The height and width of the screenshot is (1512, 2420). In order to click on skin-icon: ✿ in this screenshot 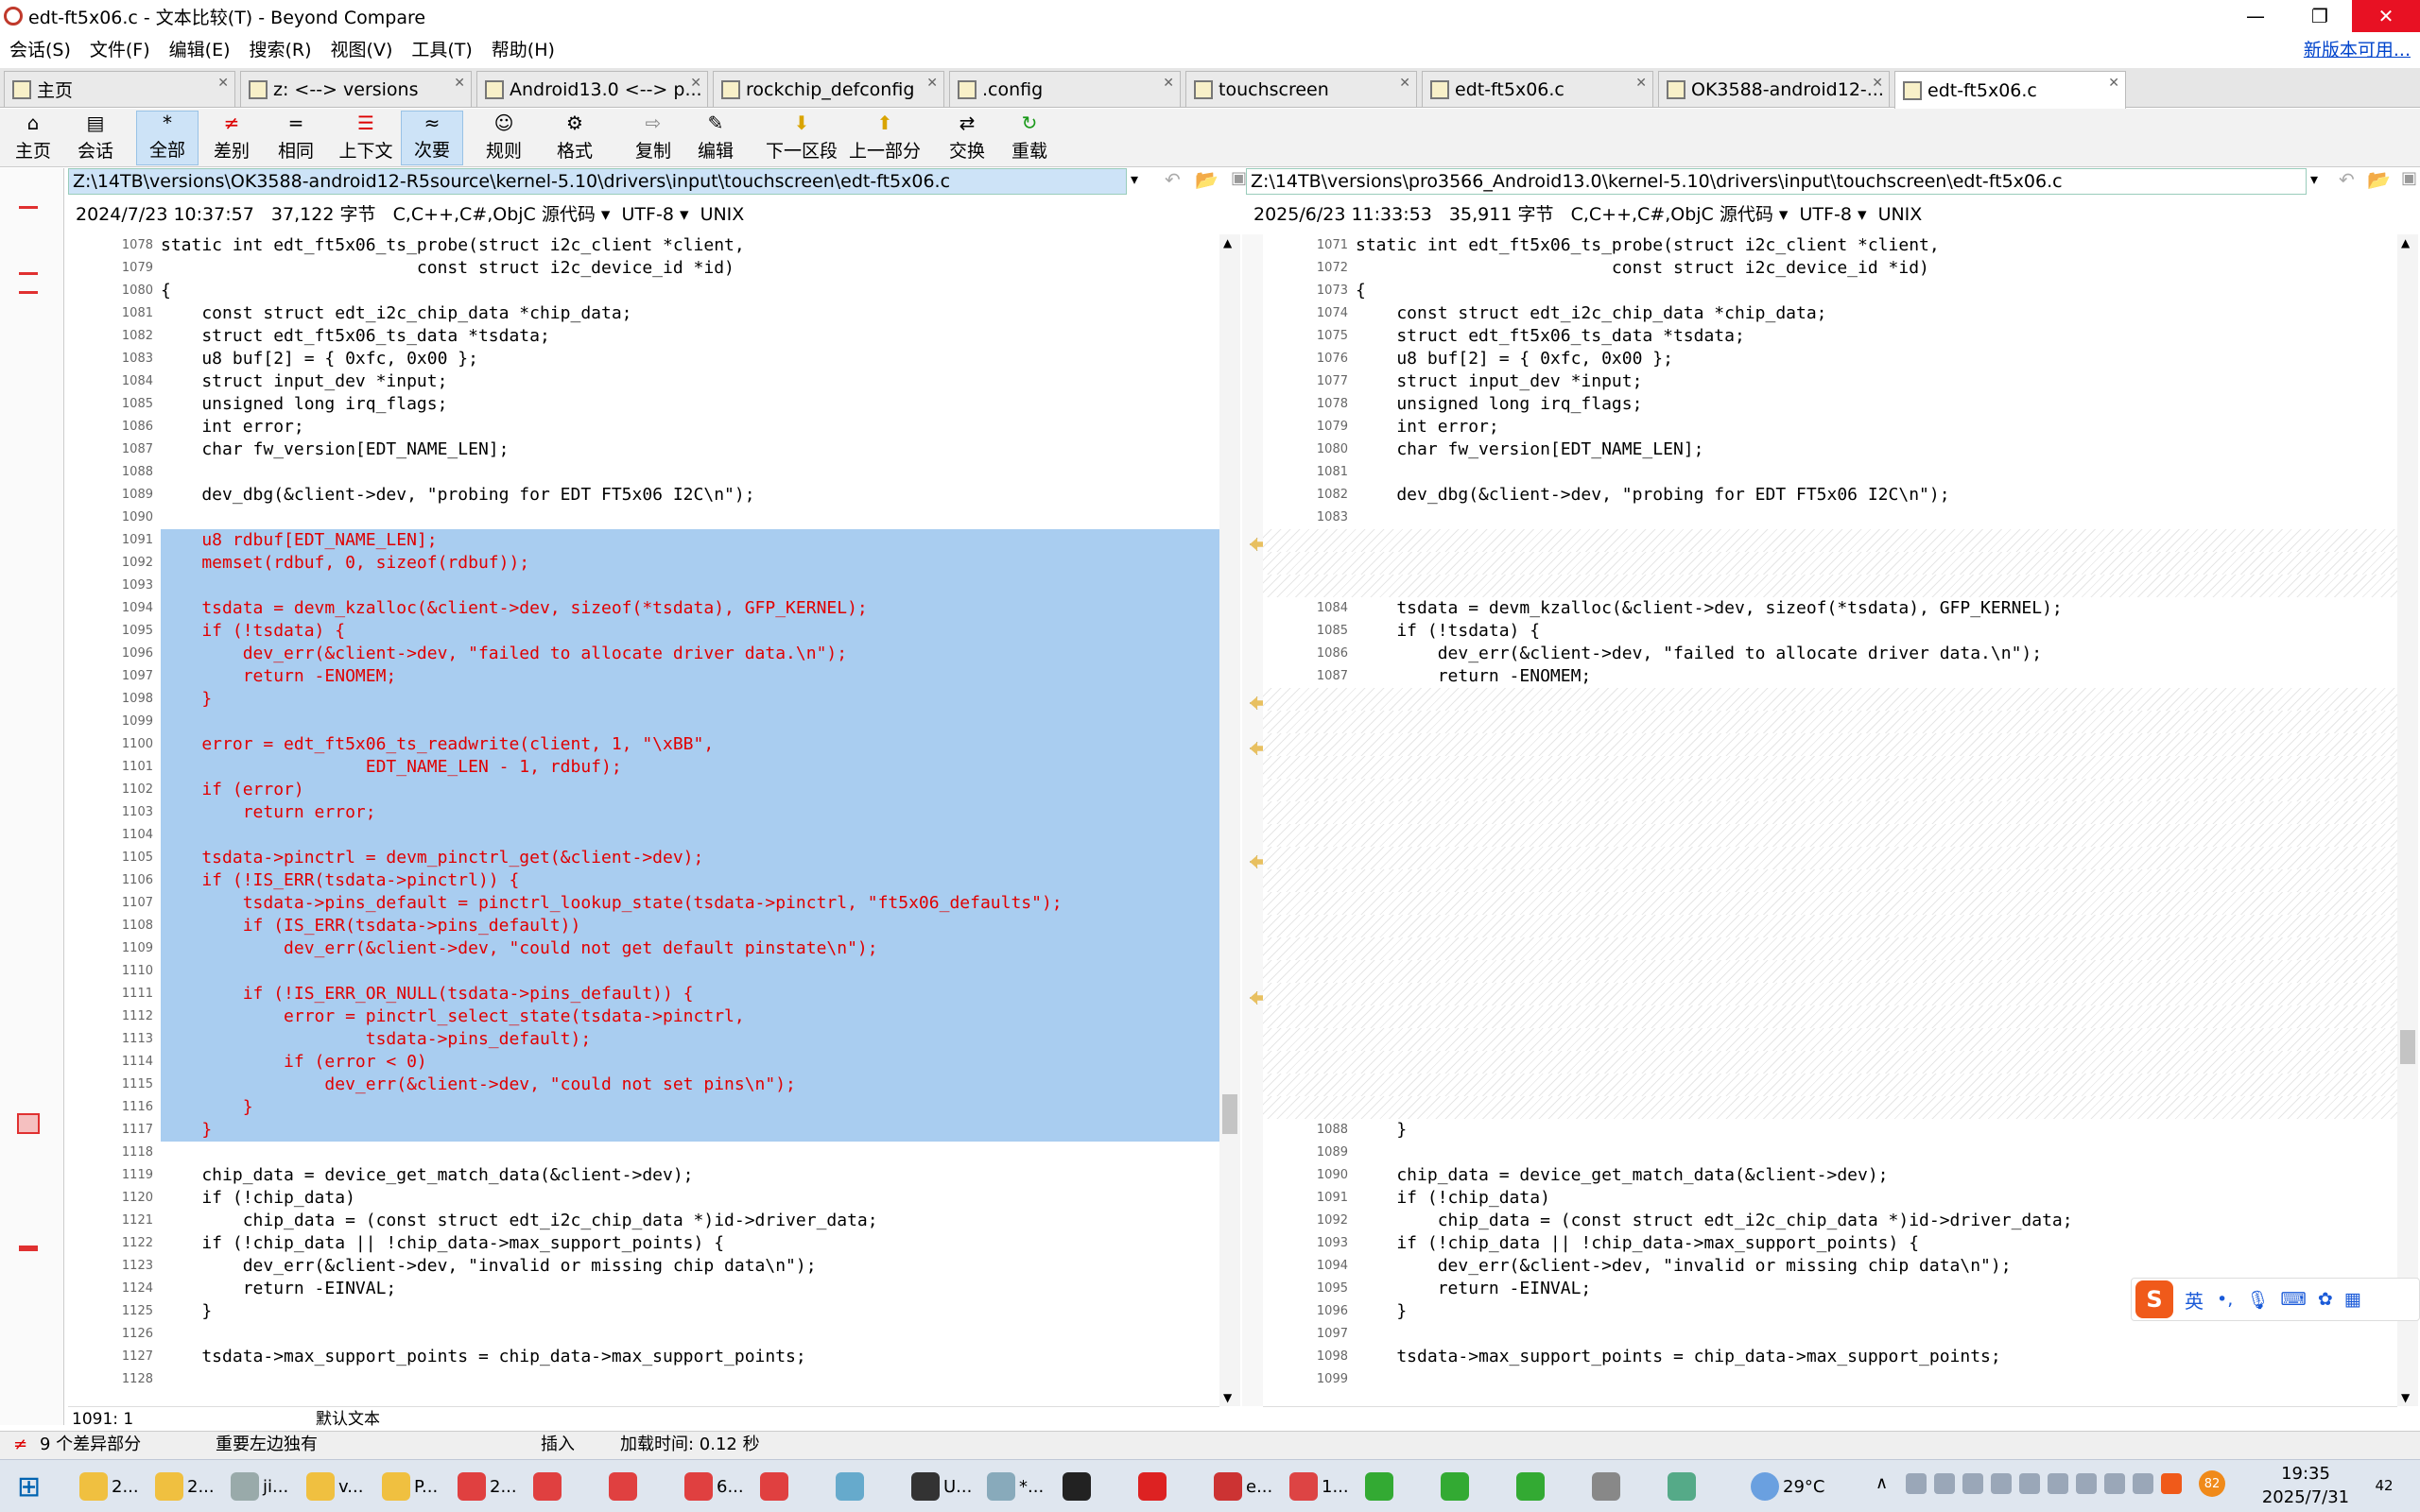, I will do `click(2325, 1299)`.